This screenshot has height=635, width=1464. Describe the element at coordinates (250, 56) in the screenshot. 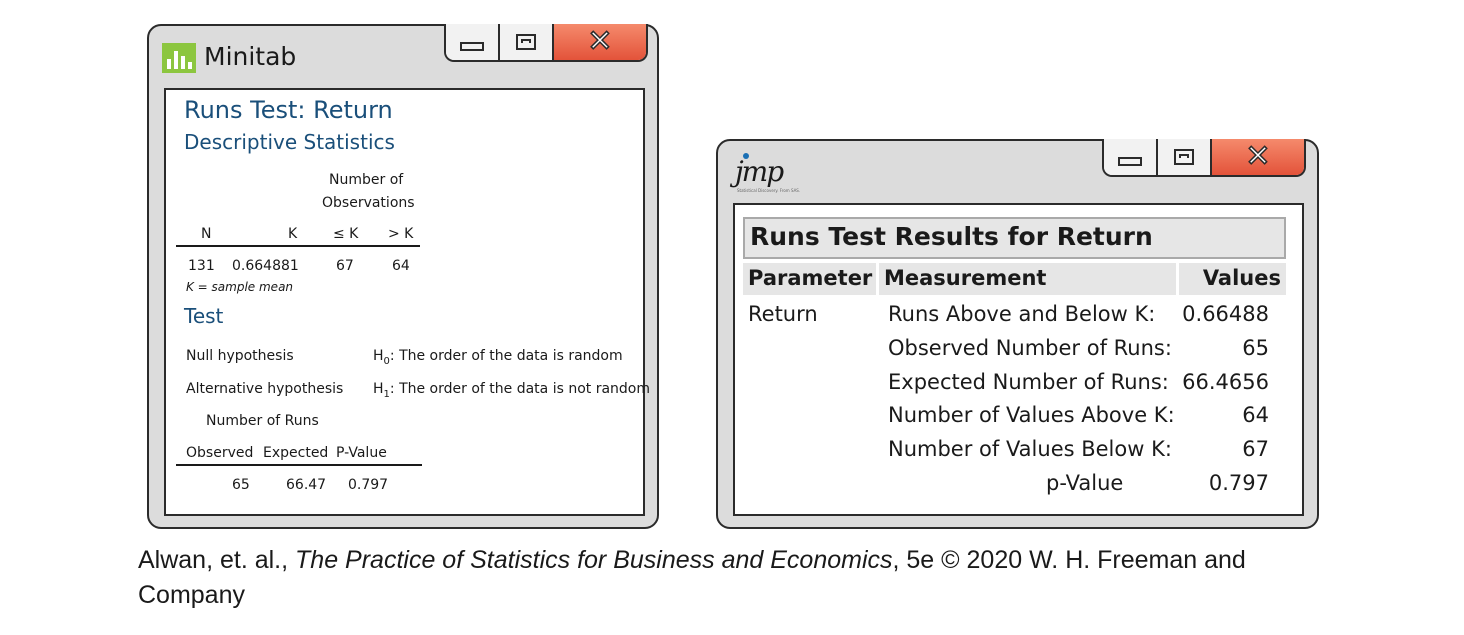

I see `app-title: Minitab` at that location.